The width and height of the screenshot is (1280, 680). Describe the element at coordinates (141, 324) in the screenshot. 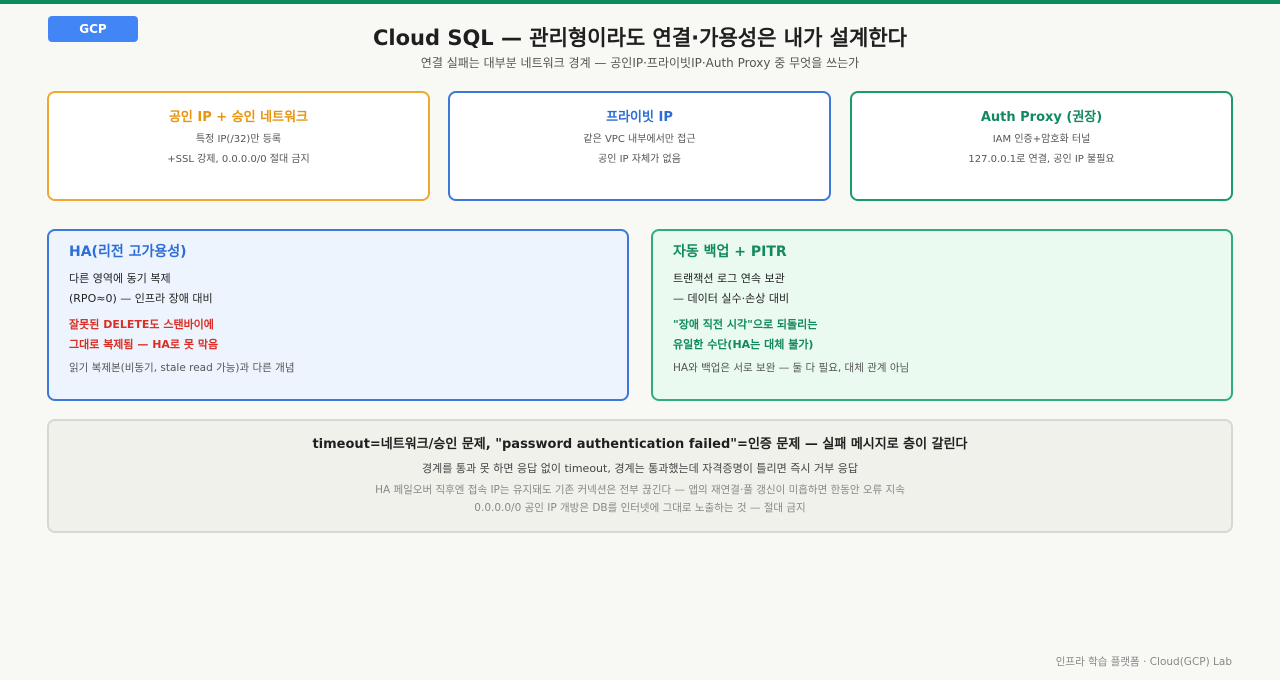

I see `ha-warning-line: 잘못된 DELETE도 스탠바이에` at that location.